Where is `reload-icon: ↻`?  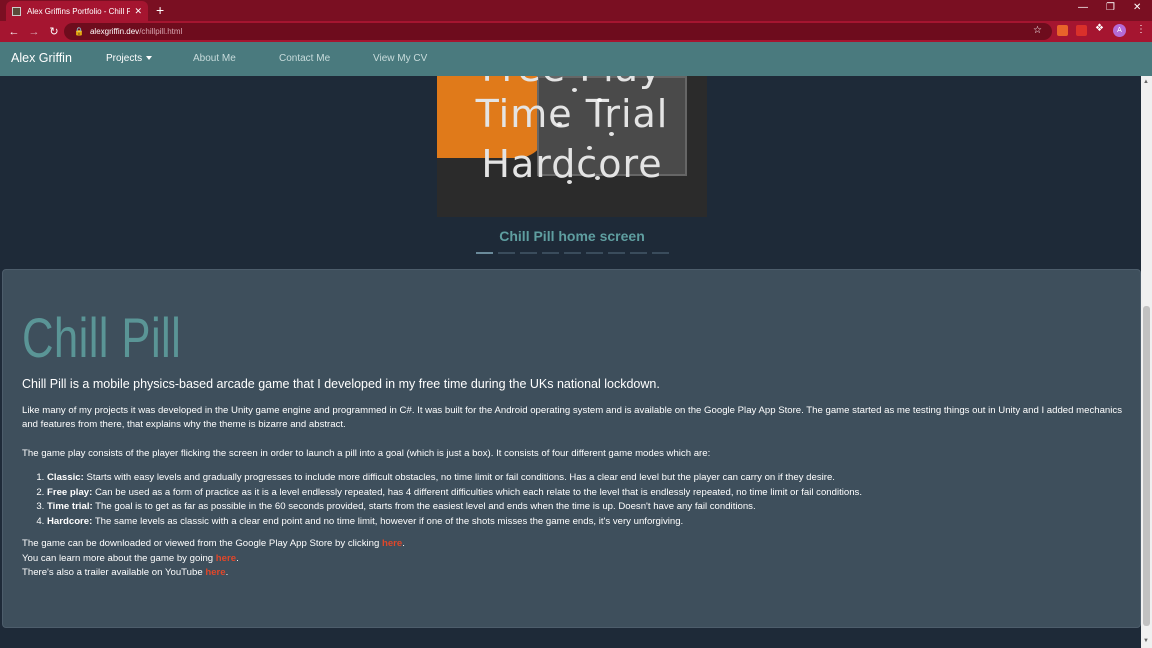 reload-icon: ↻ is located at coordinates (54, 31).